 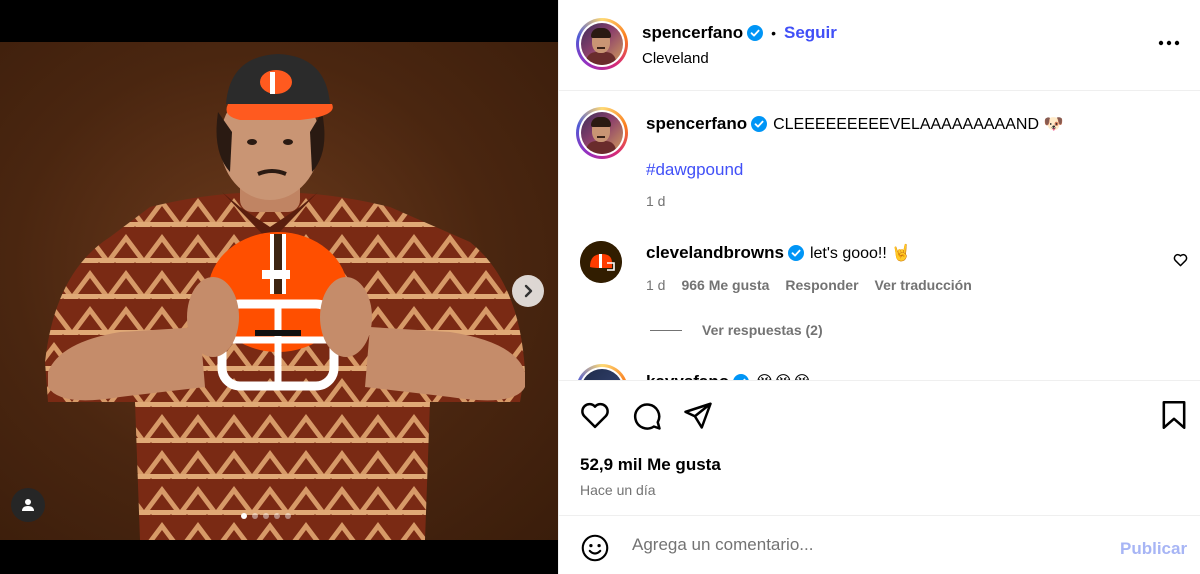 I want to click on user-icon, so click(x=28, y=505).